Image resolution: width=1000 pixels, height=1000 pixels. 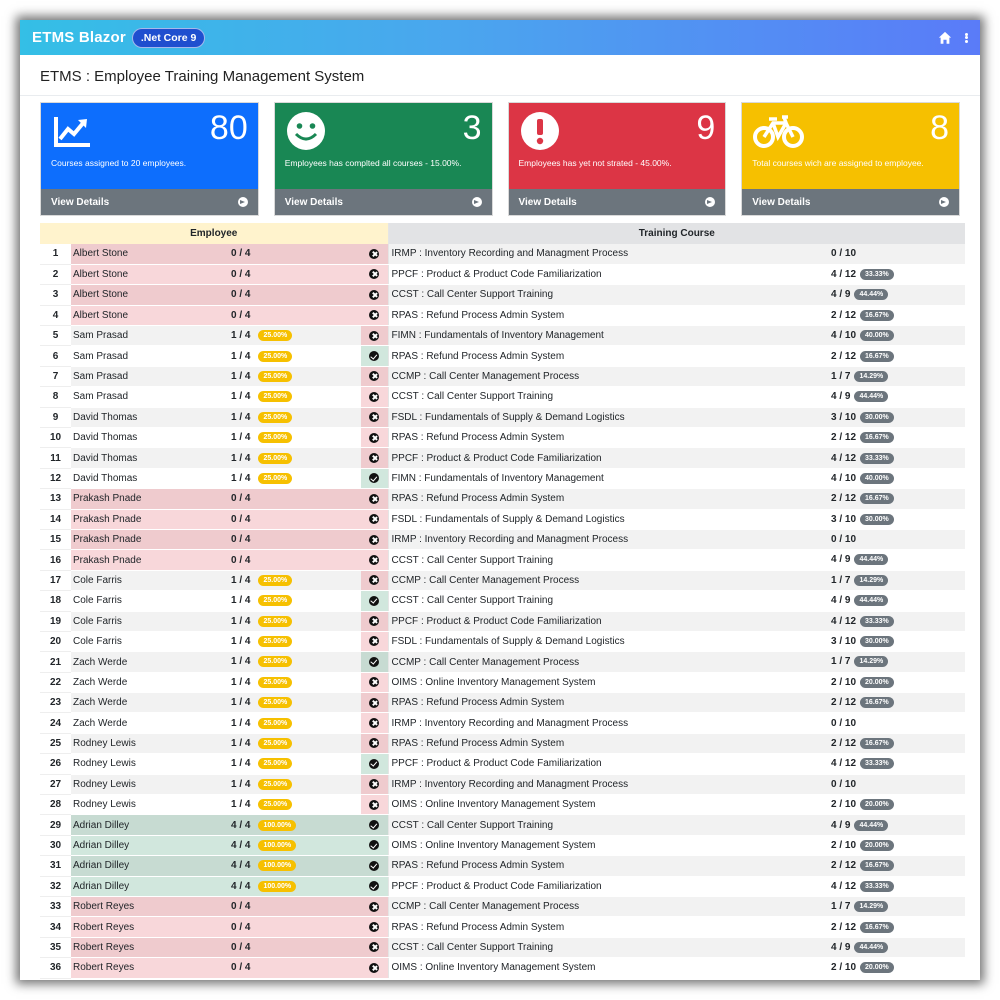 I want to click on employee-name: Robert Reyes, so click(x=149, y=927).